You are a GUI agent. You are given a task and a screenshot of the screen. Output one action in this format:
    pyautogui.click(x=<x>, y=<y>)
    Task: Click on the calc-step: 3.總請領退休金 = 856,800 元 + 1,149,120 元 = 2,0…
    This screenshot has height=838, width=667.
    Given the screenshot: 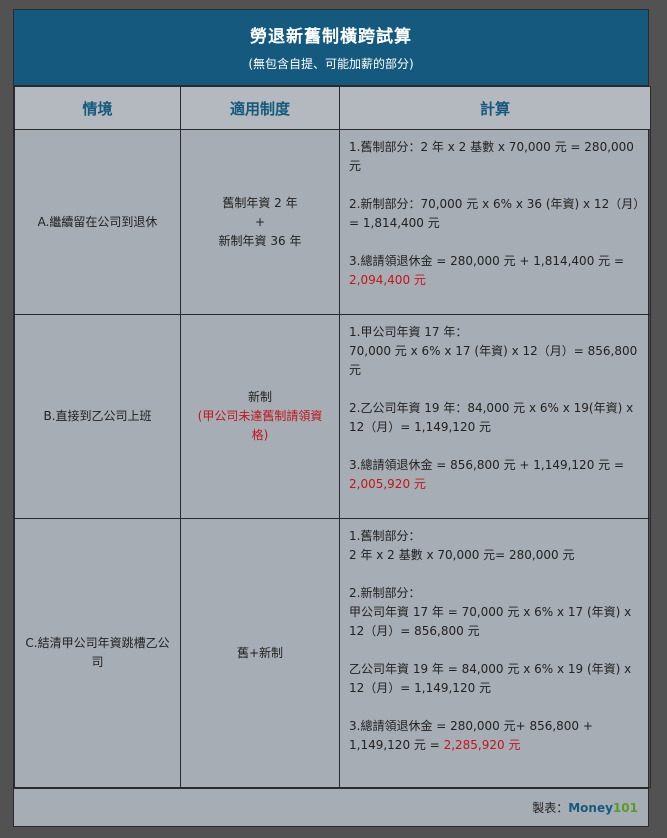 What is the action you would take?
    pyautogui.click(x=495, y=475)
    